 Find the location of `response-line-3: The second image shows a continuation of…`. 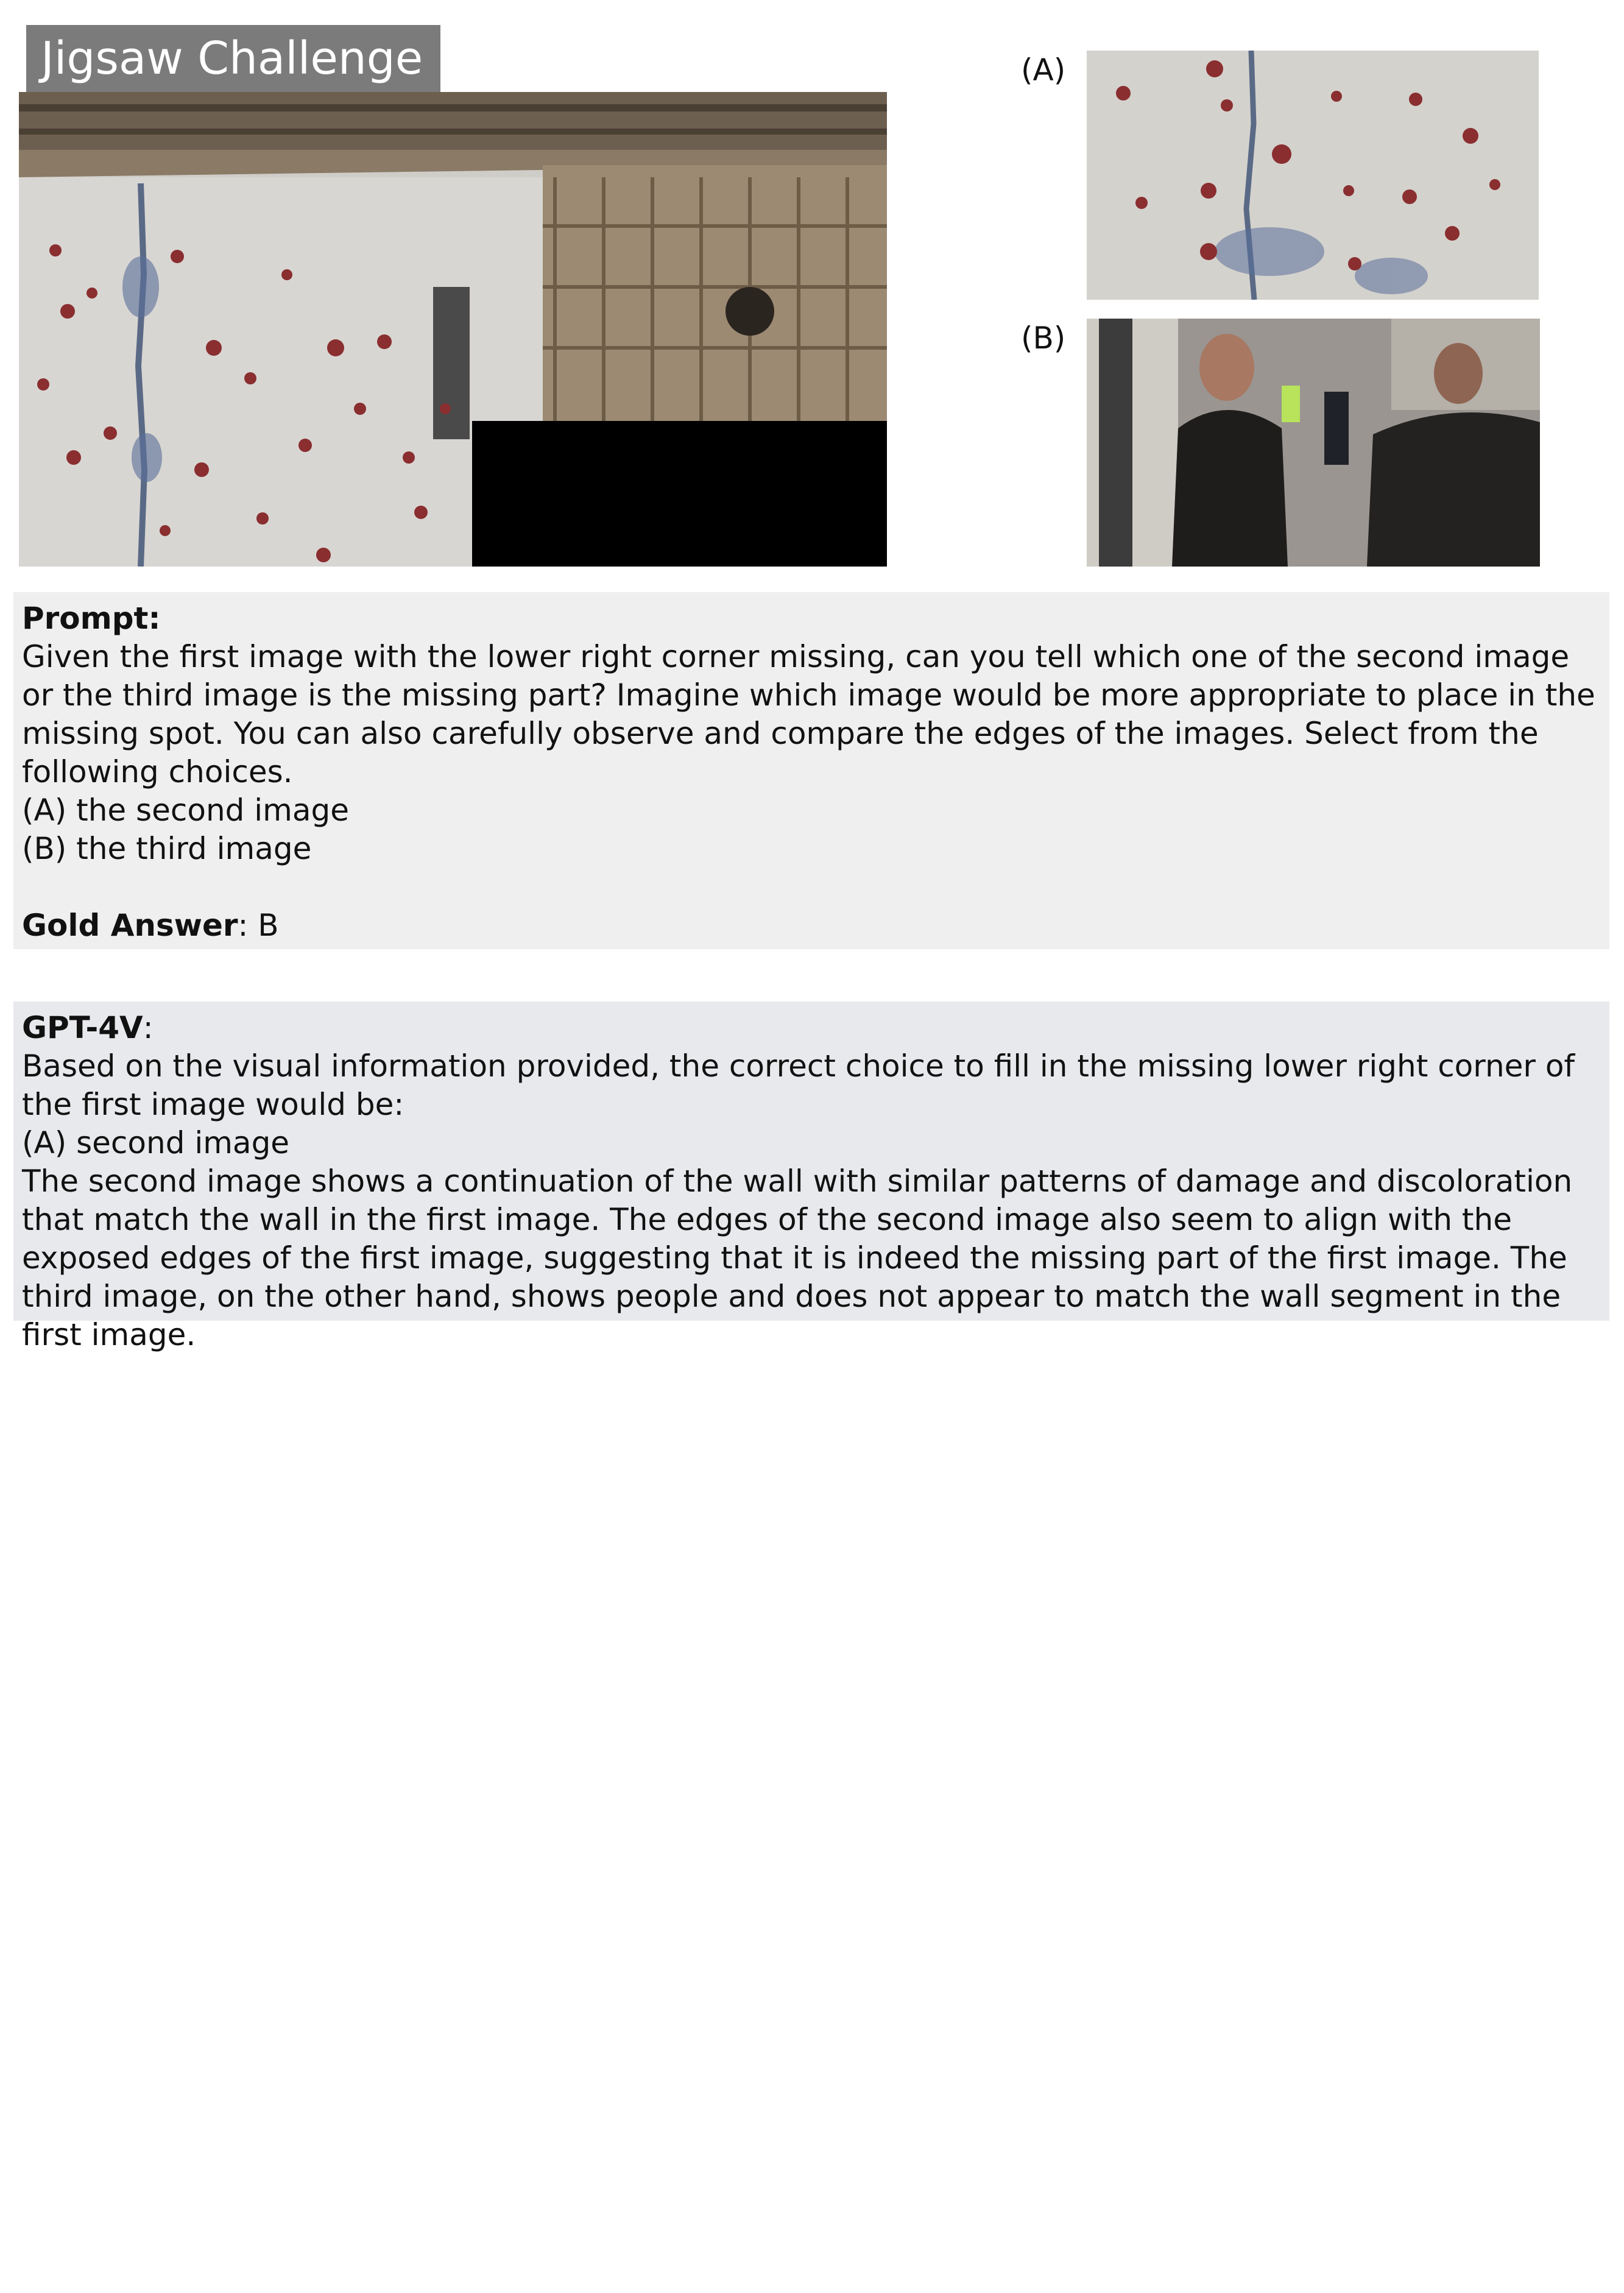

response-line-3: The second image shows a continuation of… is located at coordinates (797, 1258).